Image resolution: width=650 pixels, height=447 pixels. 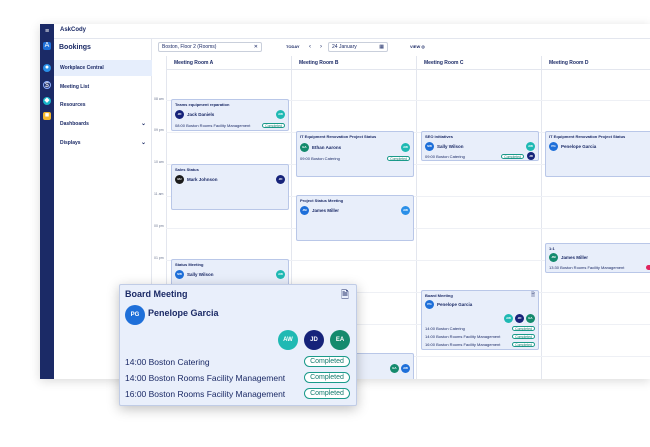 I want to click on column-header-room-a: Meeting Room A, so click(x=228, y=63).